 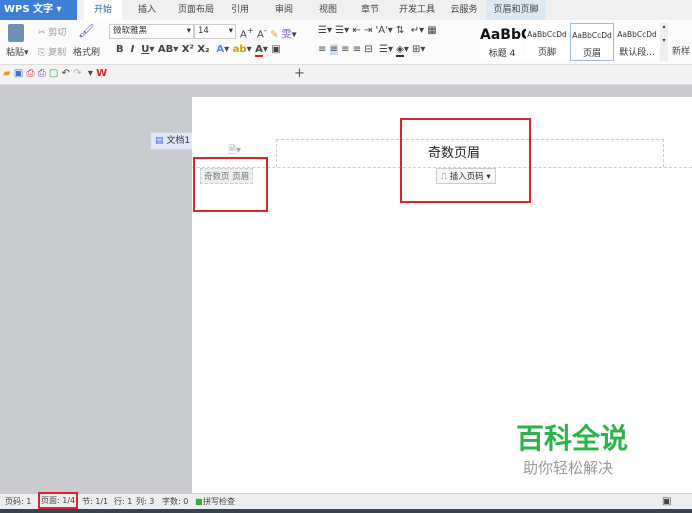 What do you see at coordinates (175, 501) in the screenshot?
I see `status-words: 字数: 0` at bounding box center [175, 501].